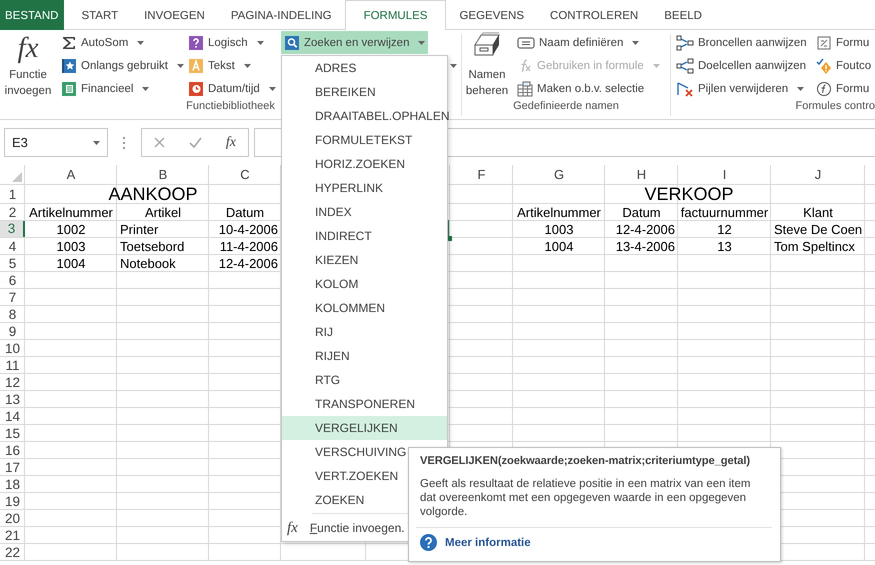 This screenshot has height=565, width=875. Describe the element at coordinates (12, 501) in the screenshot. I see `row-header: 19` at that location.